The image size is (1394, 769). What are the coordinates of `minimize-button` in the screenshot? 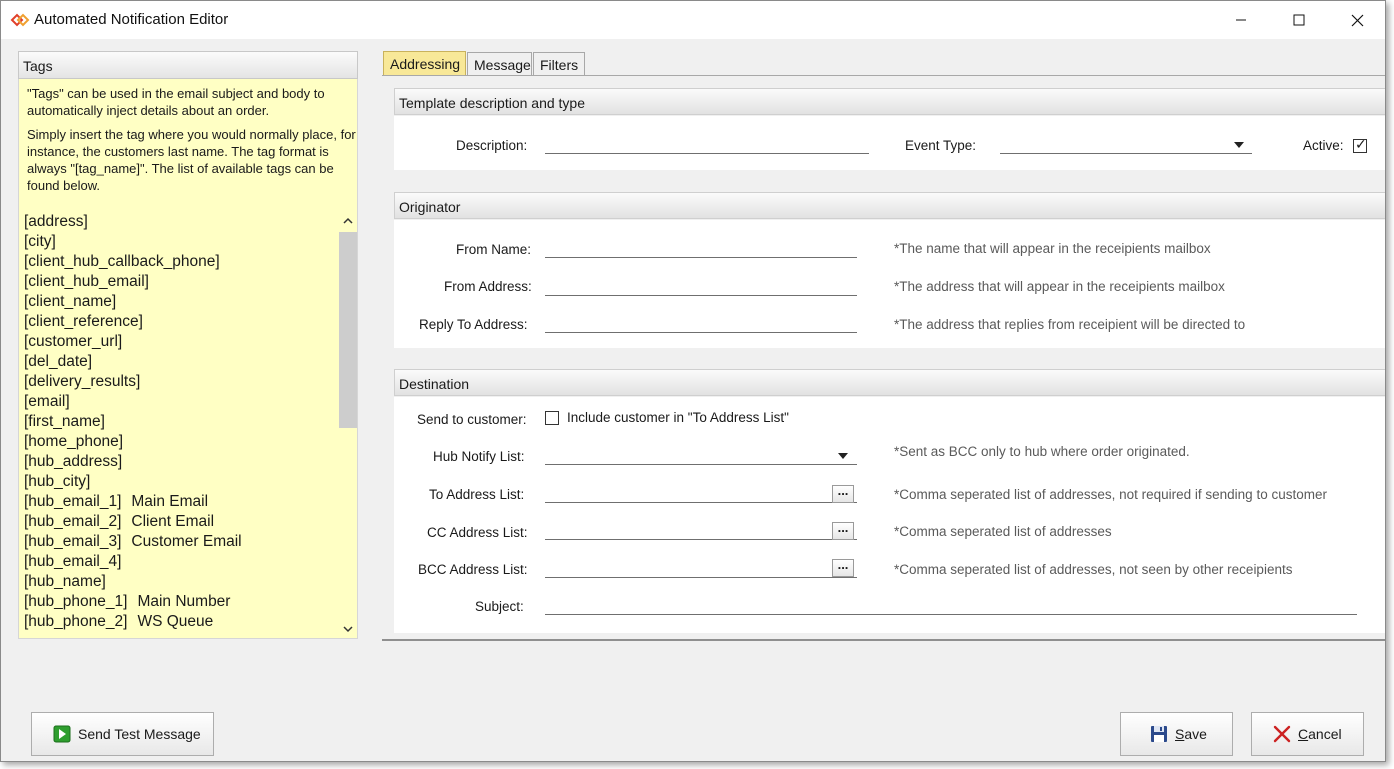 It's located at (1241, 20).